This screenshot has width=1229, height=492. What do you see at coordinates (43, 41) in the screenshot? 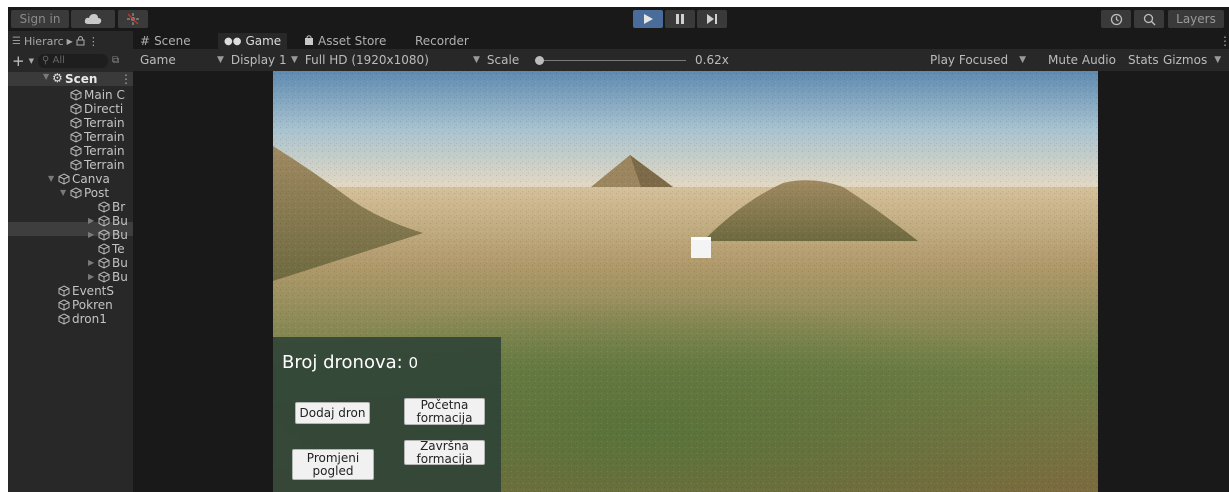
I see `hierarchy-tab-label: Hierarc` at bounding box center [43, 41].